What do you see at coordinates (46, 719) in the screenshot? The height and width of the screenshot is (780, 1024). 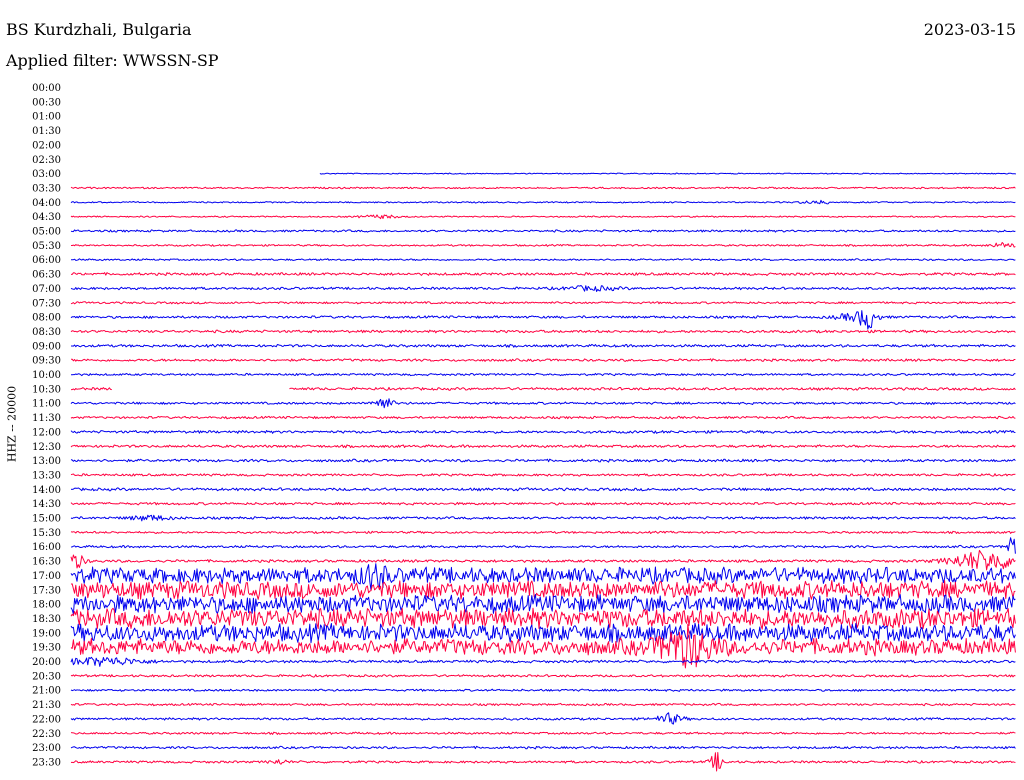 I see `time-tick-2200: 22:00` at bounding box center [46, 719].